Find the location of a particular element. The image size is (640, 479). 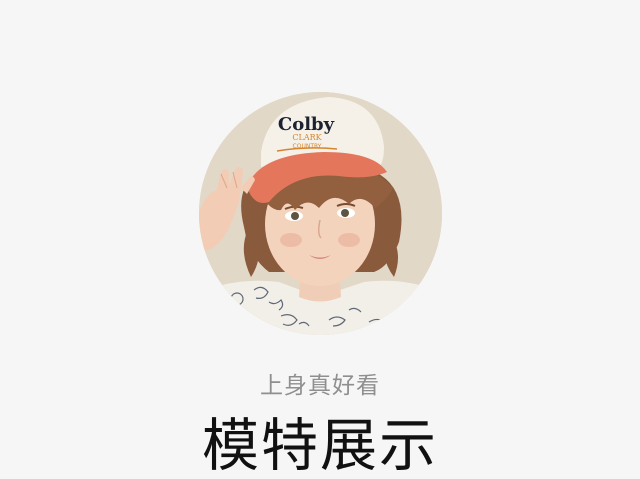

cap-logo-line2: CLARK is located at coordinates (307, 137).